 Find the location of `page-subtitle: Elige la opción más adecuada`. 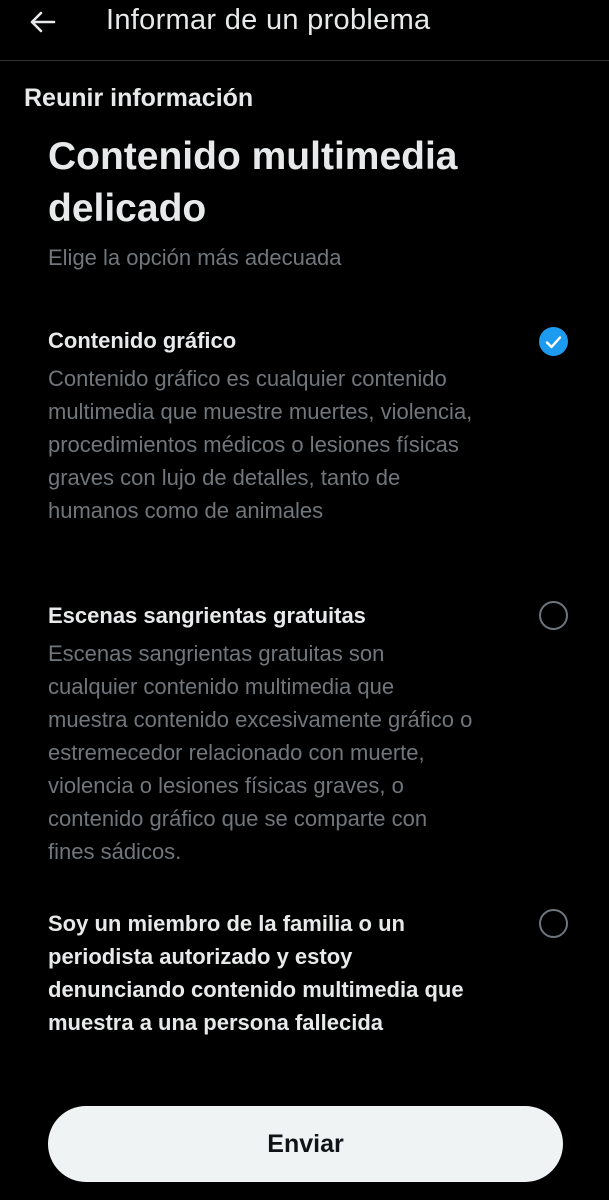

page-subtitle: Elige la opción más adecuada is located at coordinates (195, 257).